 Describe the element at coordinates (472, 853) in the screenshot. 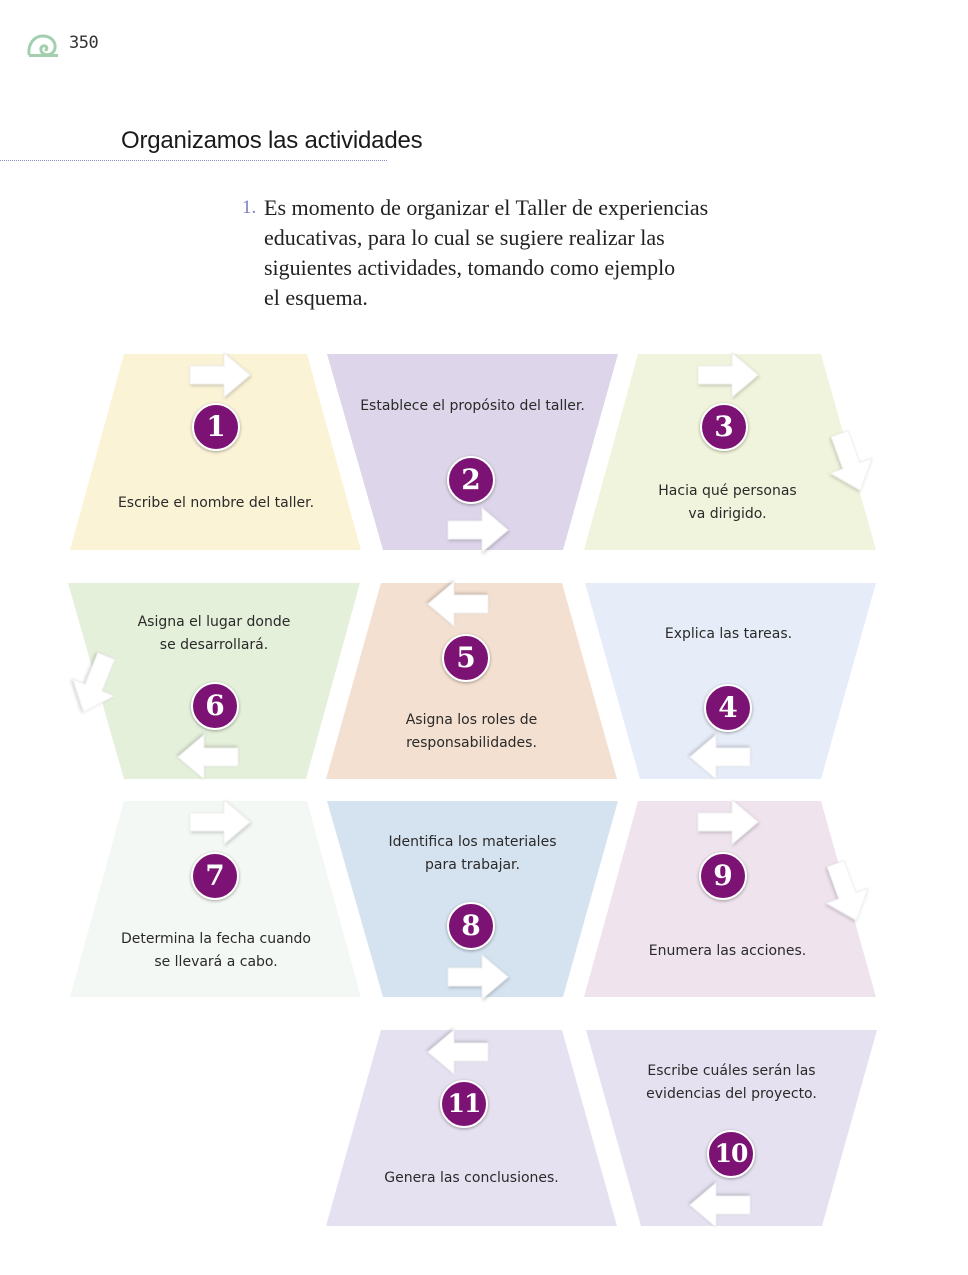

I see `step-8-text: Identifica los materiales para trabajar.` at that location.